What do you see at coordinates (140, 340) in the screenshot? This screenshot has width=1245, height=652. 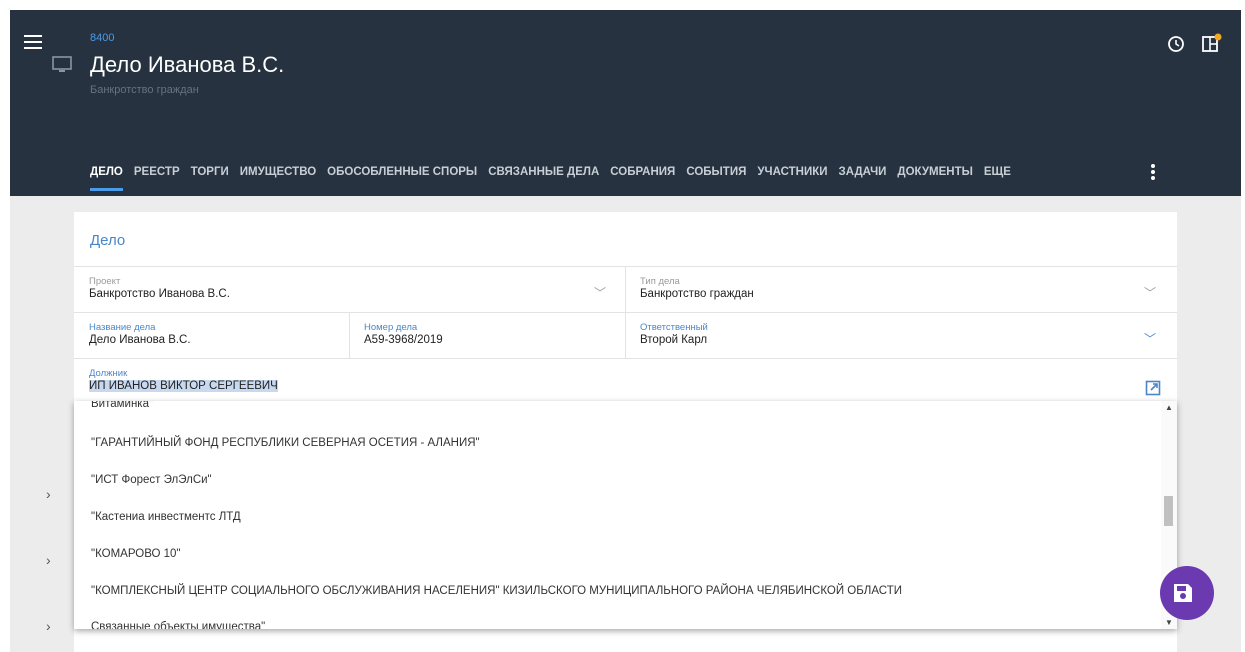 I see `case-name-value: Дело Иванова В.С.` at bounding box center [140, 340].